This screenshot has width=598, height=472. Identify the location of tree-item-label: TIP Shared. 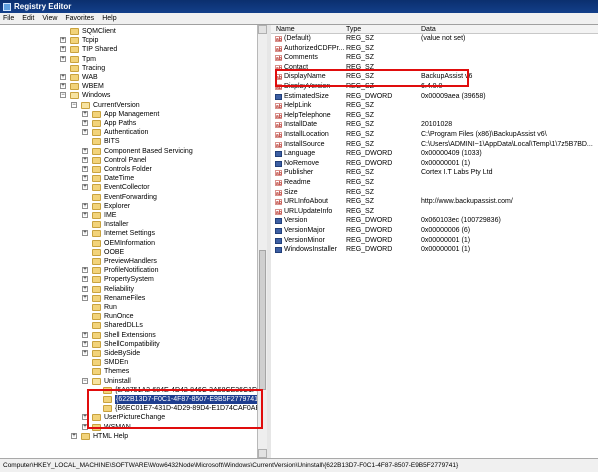
(99, 49).